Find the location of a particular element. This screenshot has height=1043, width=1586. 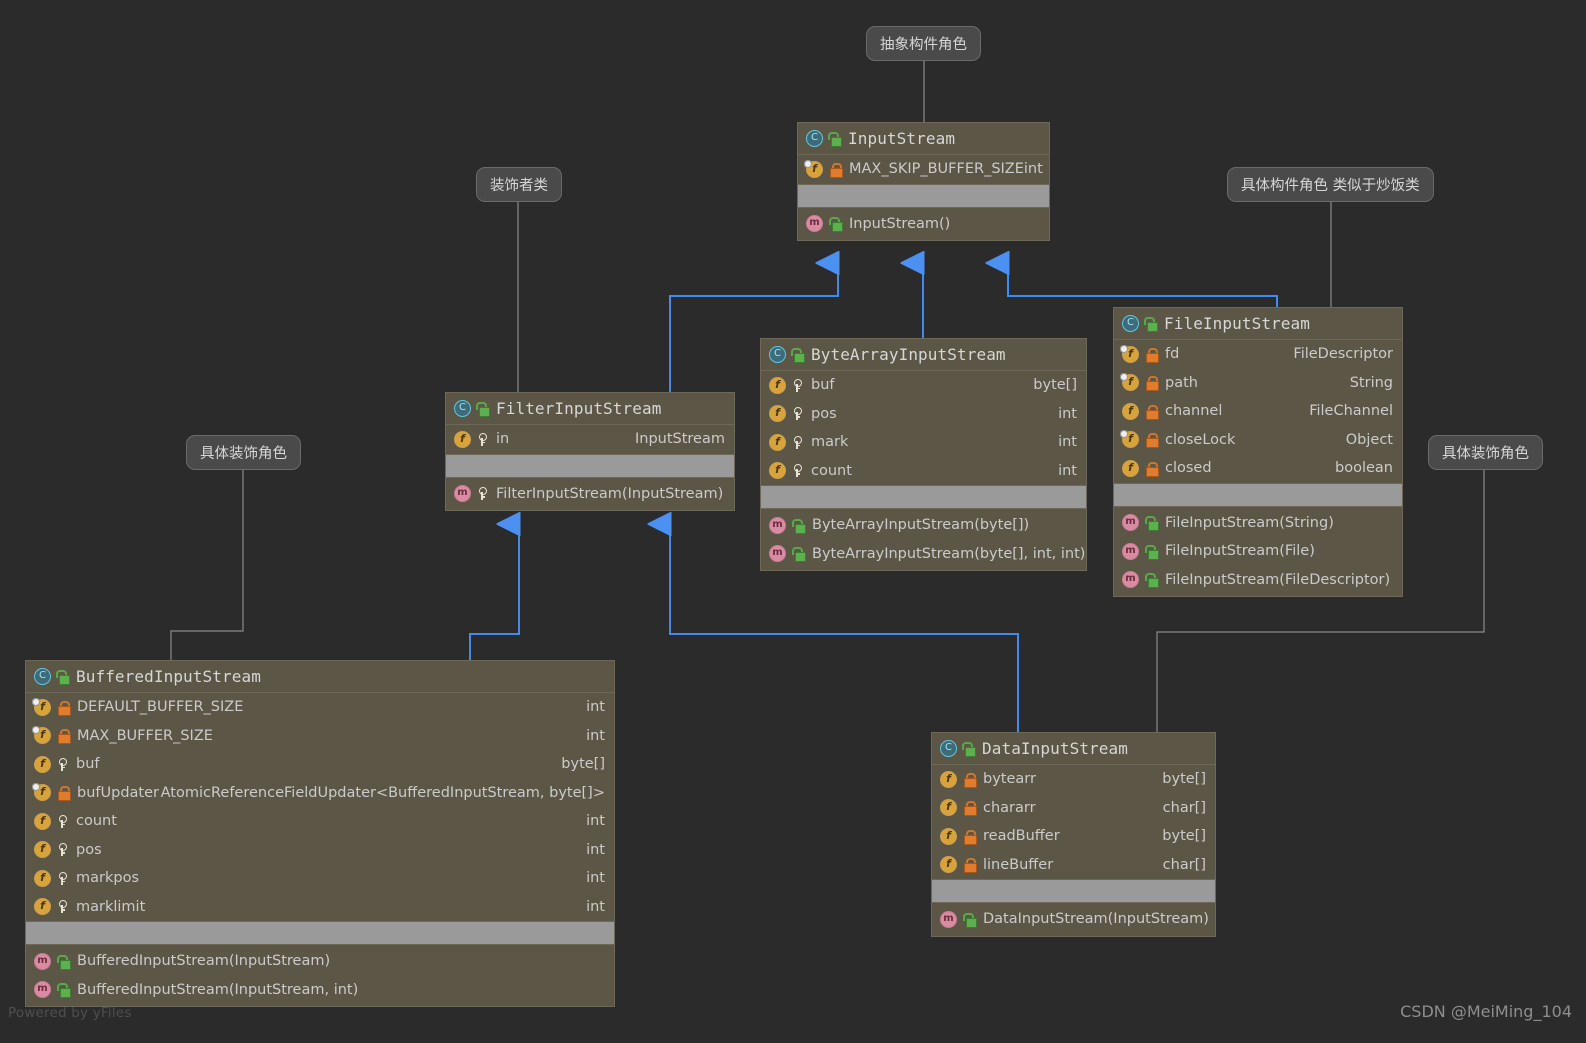

method-row: m ByteArrayInputStream(byte[], int, int) is located at coordinates (923, 554).